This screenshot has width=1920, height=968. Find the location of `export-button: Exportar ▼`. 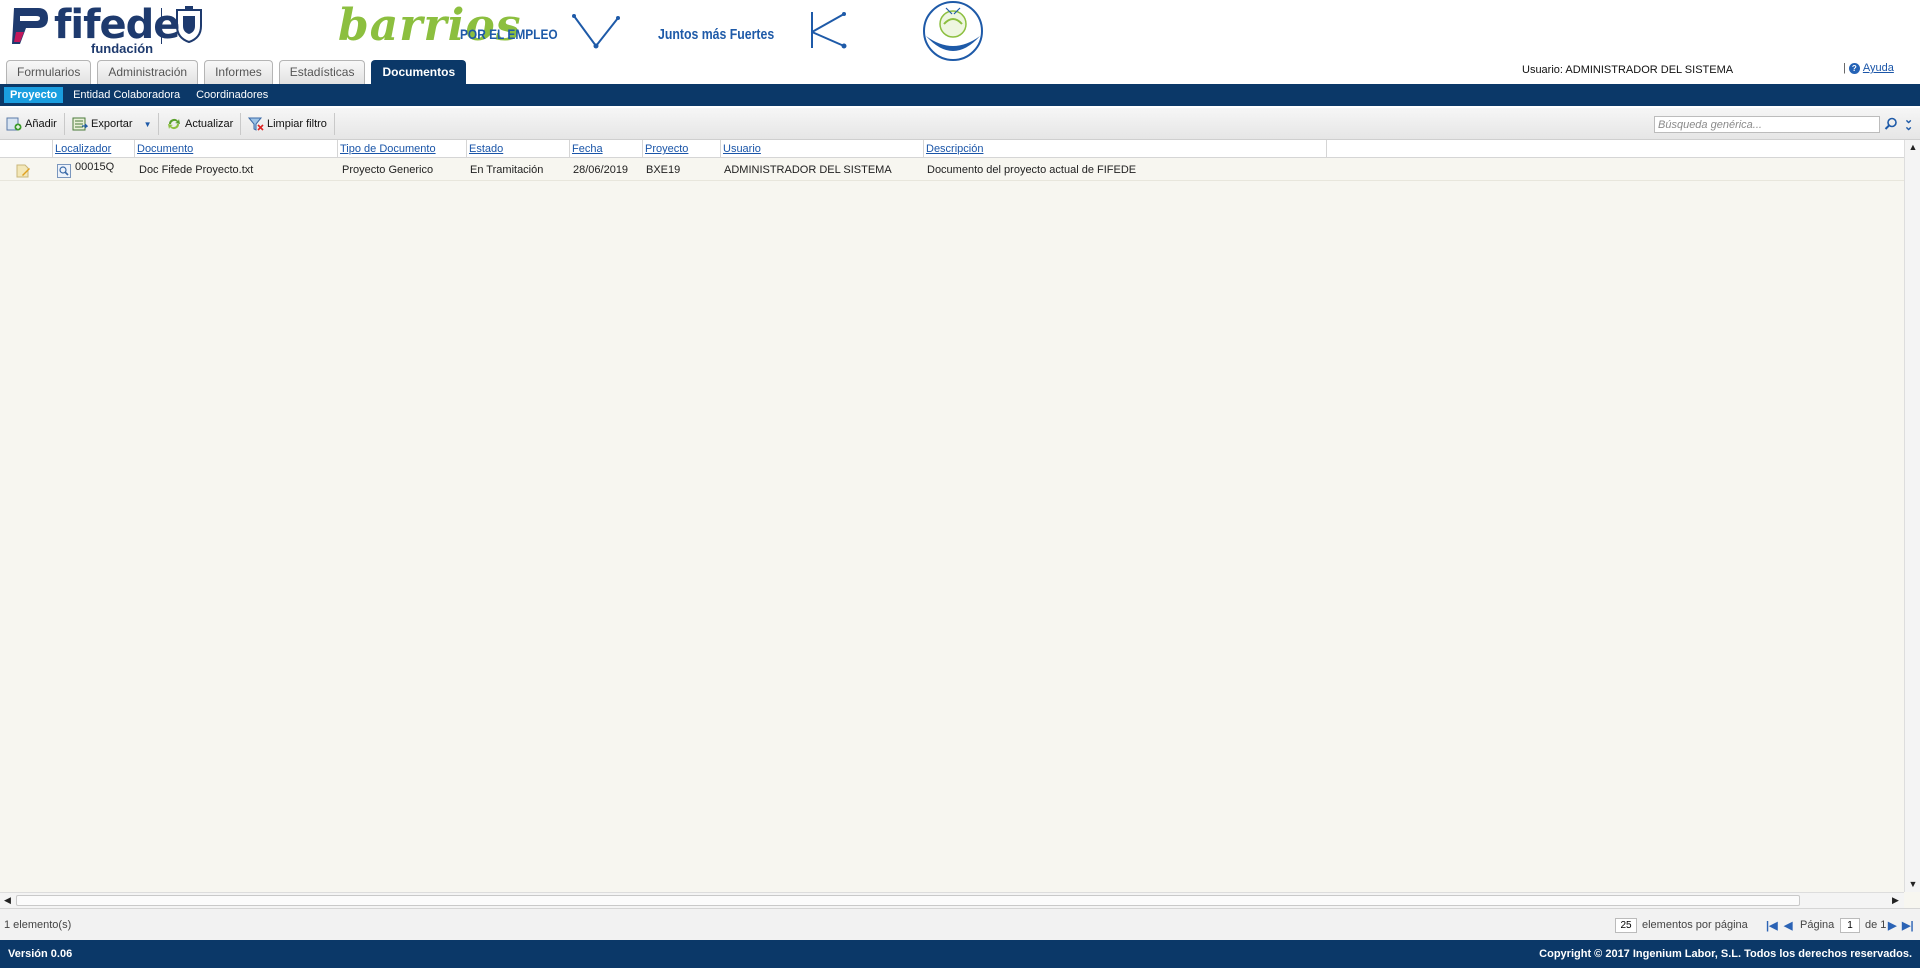

export-button: Exportar ▼ is located at coordinates (112, 124).